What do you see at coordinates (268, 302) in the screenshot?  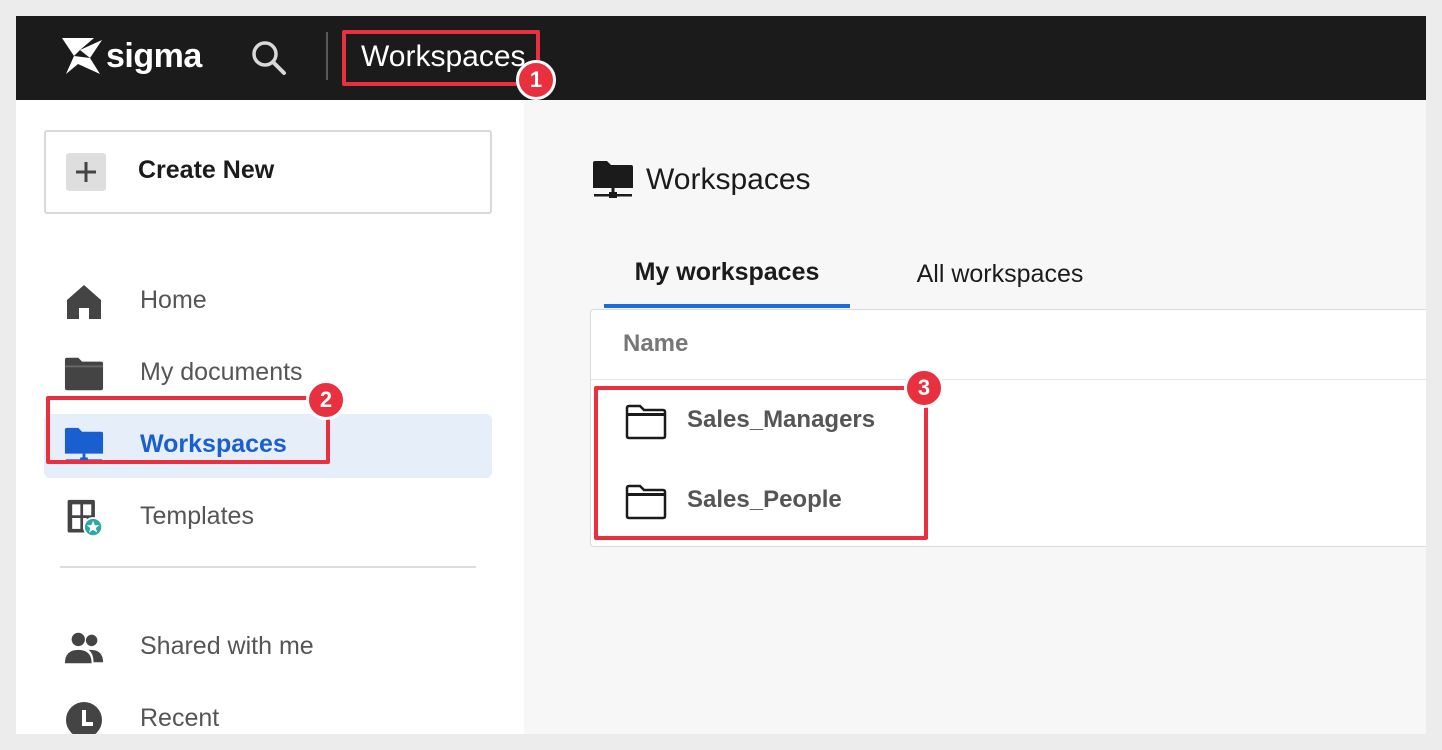 I see `sidebar-item-home: Home` at bounding box center [268, 302].